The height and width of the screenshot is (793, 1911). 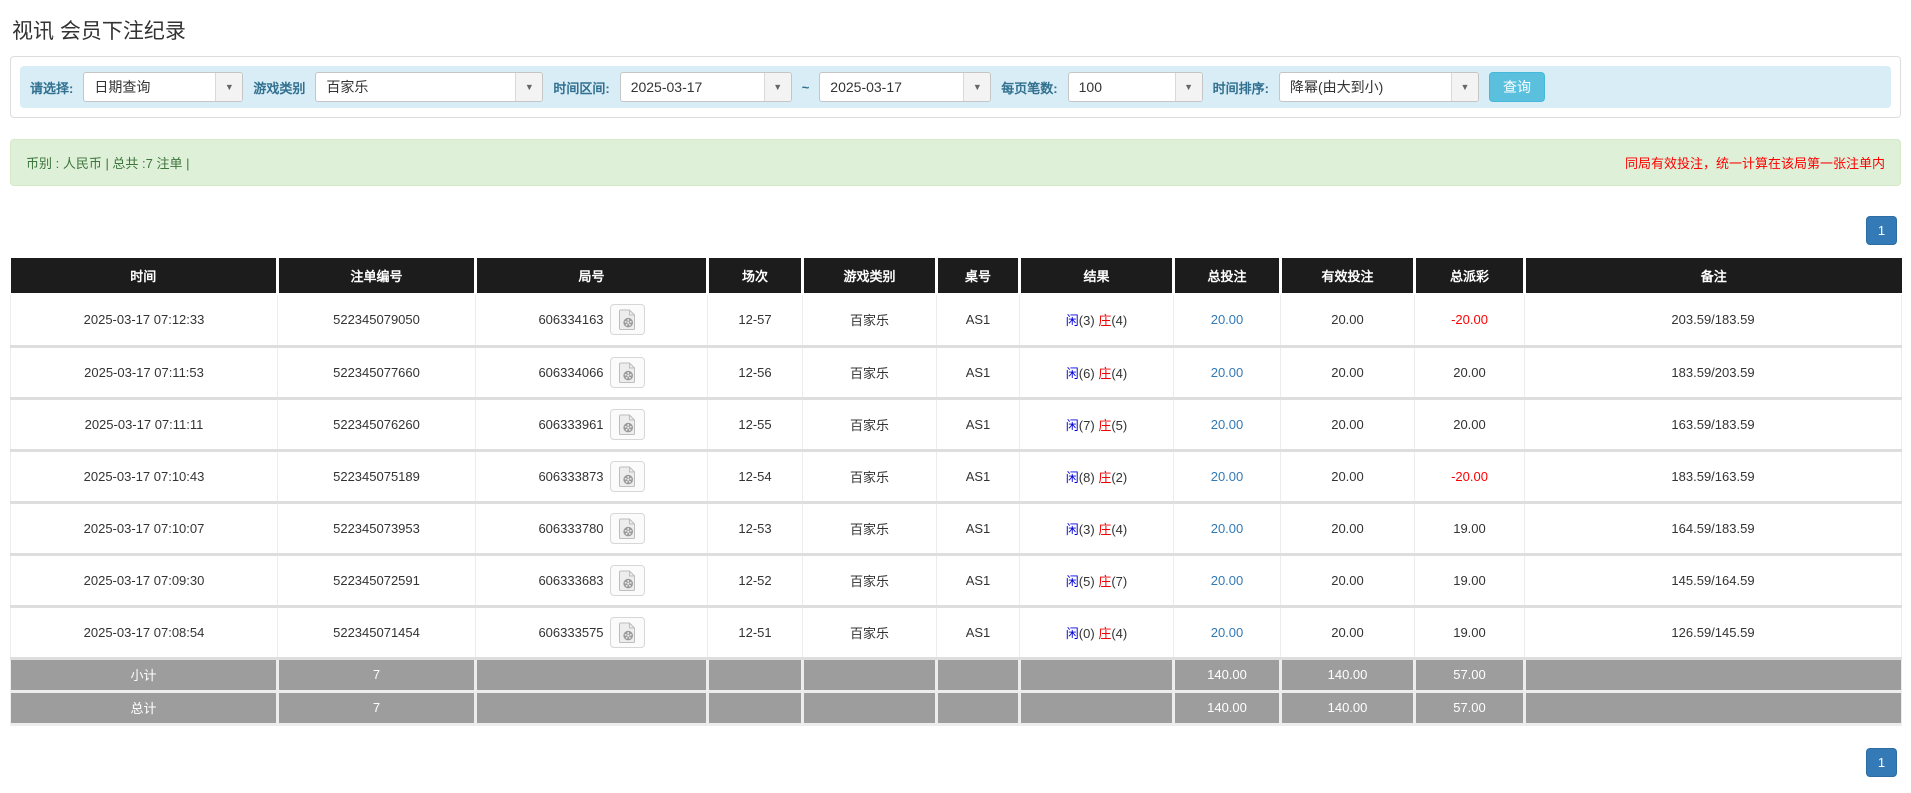 What do you see at coordinates (376, 675) in the screenshot?
I see `subtotal-count: 7` at bounding box center [376, 675].